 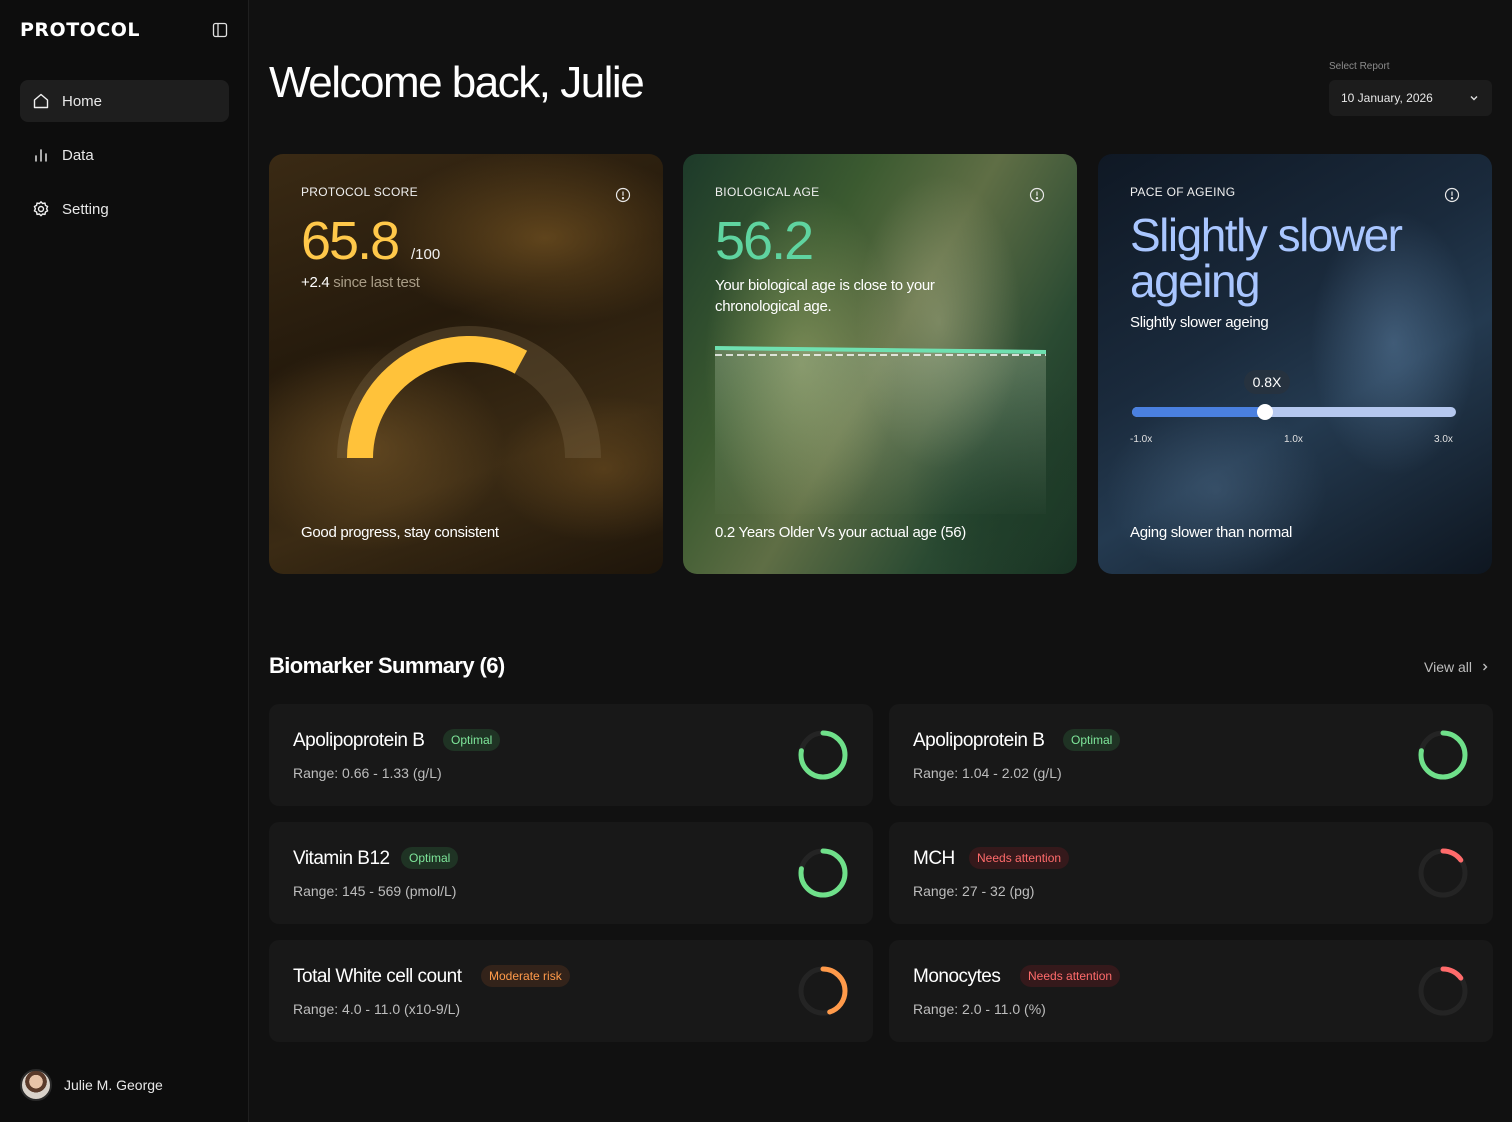 What do you see at coordinates (979, 1009) in the screenshot?
I see `biomarker-range: Range: 2.0 - 11.0 (%)` at bounding box center [979, 1009].